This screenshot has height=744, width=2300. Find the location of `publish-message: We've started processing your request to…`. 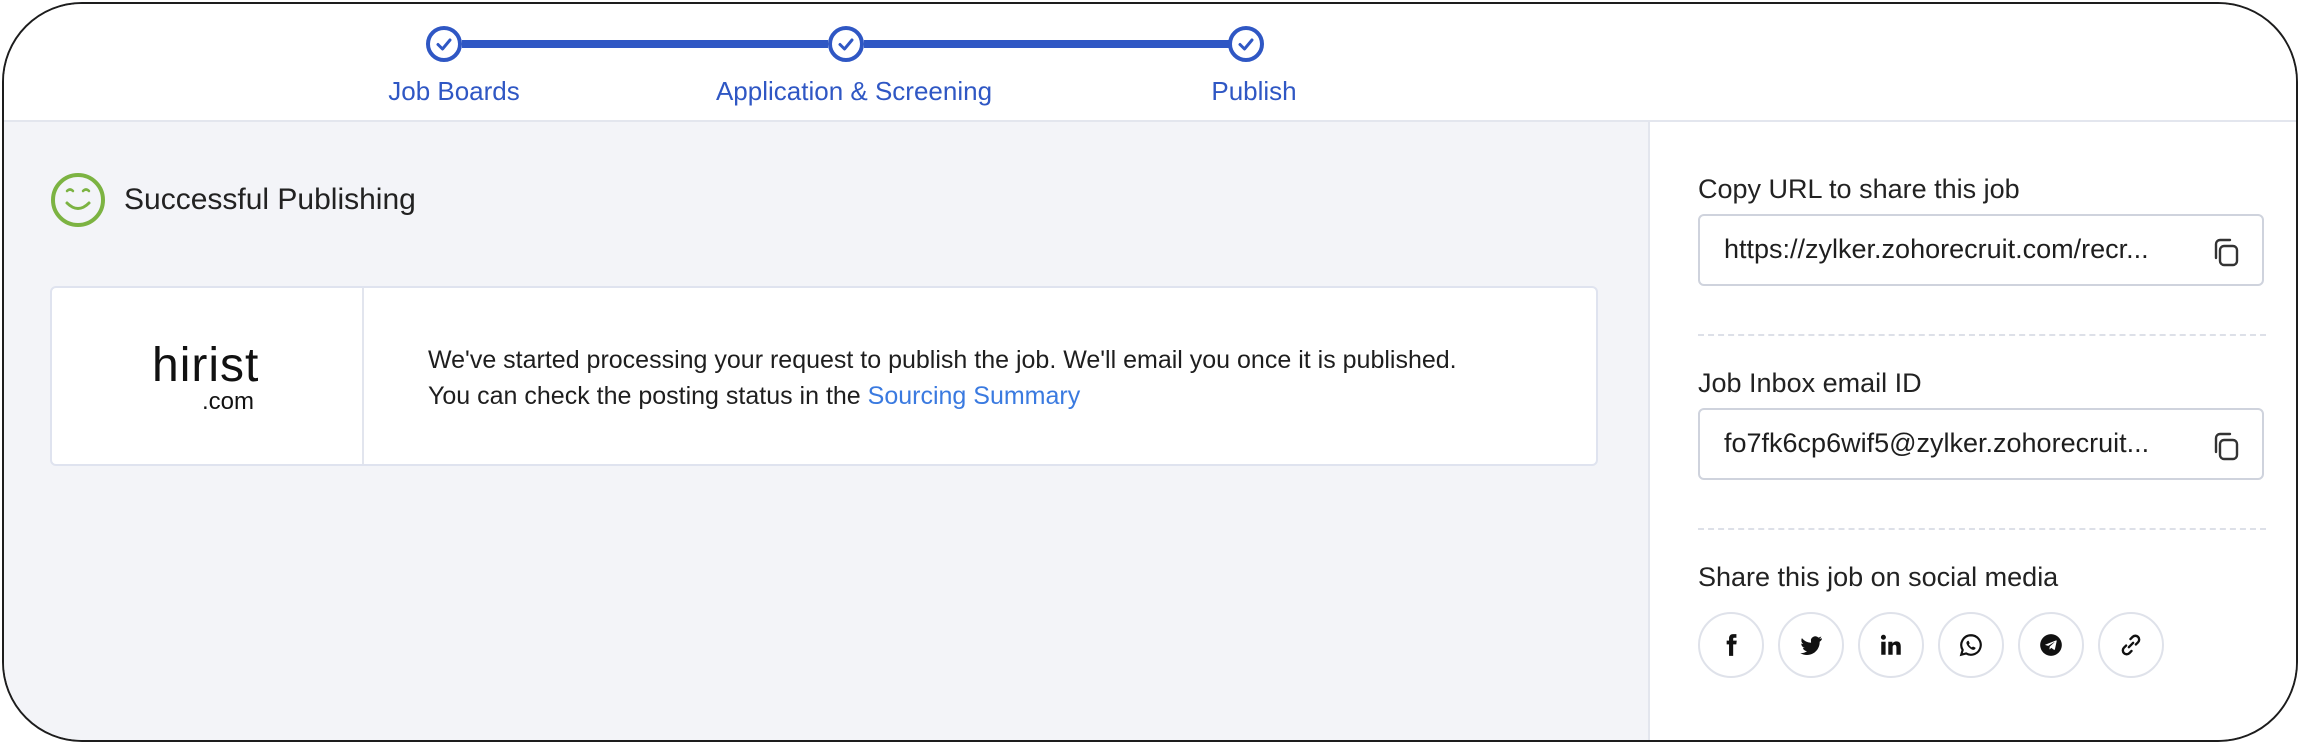

publish-message: We've started processing your request to… is located at coordinates (958, 378).